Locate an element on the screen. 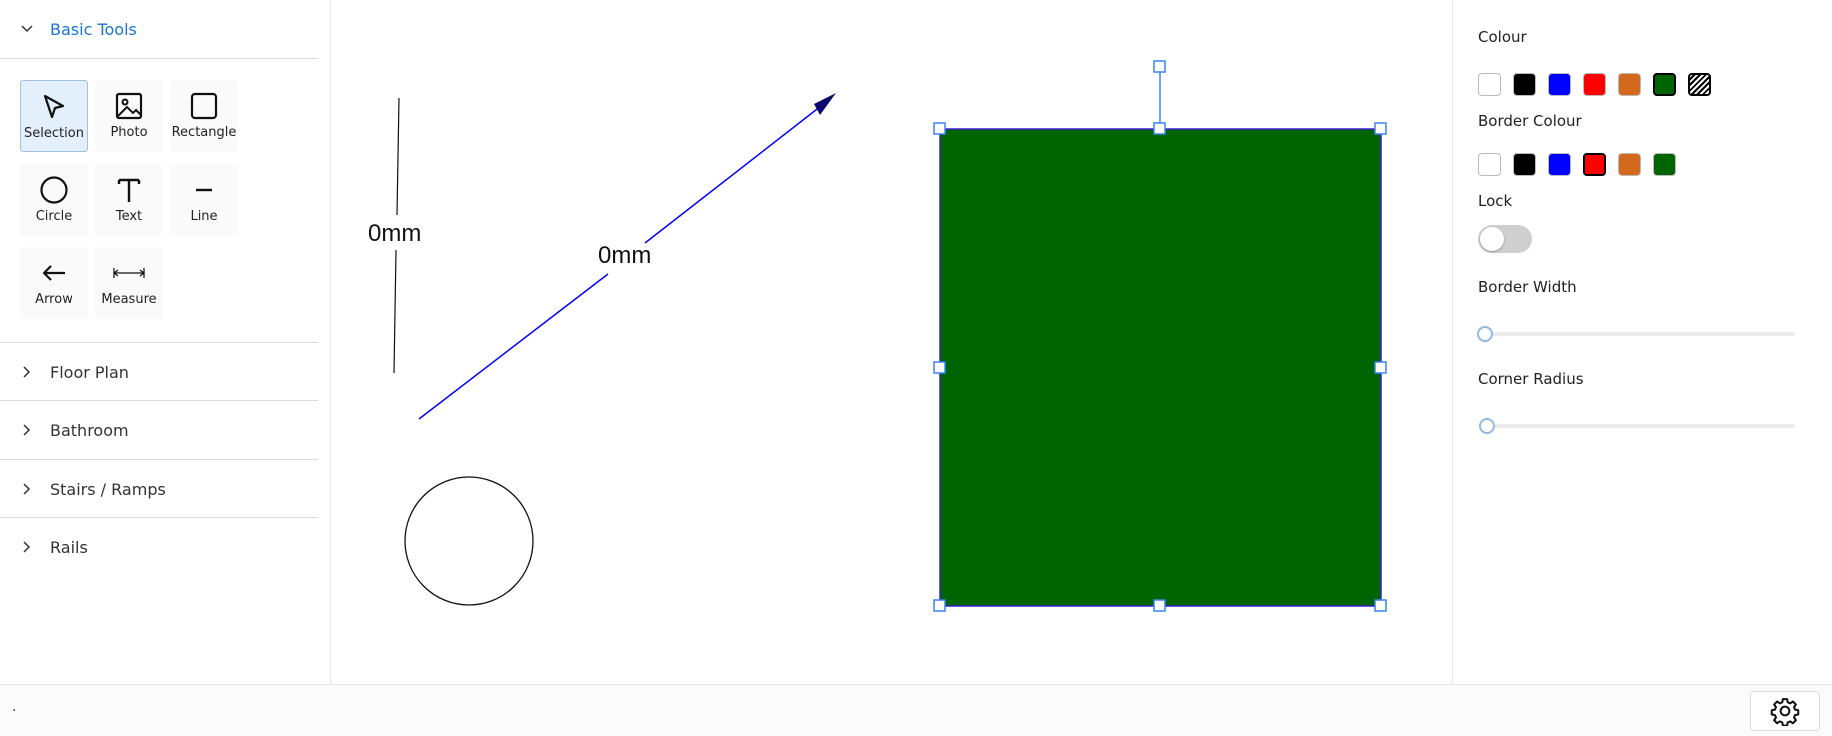  divider is located at coordinates (159, 58).